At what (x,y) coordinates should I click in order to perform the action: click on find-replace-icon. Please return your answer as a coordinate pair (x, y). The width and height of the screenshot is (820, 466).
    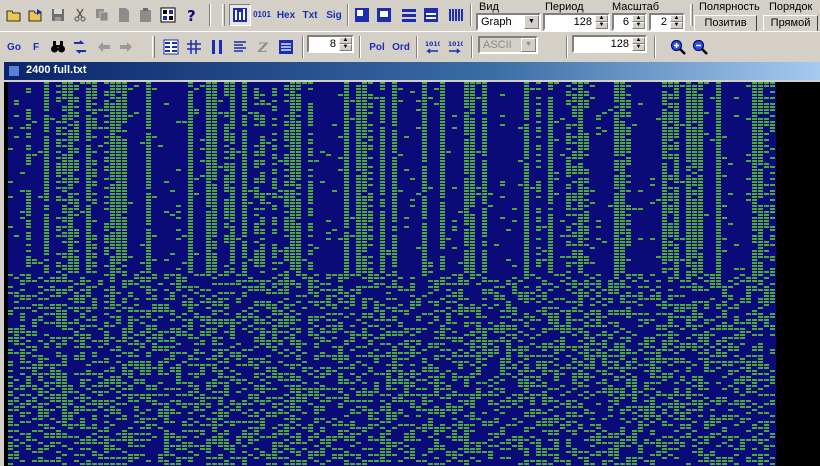
    Looking at the image, I should click on (80, 47).